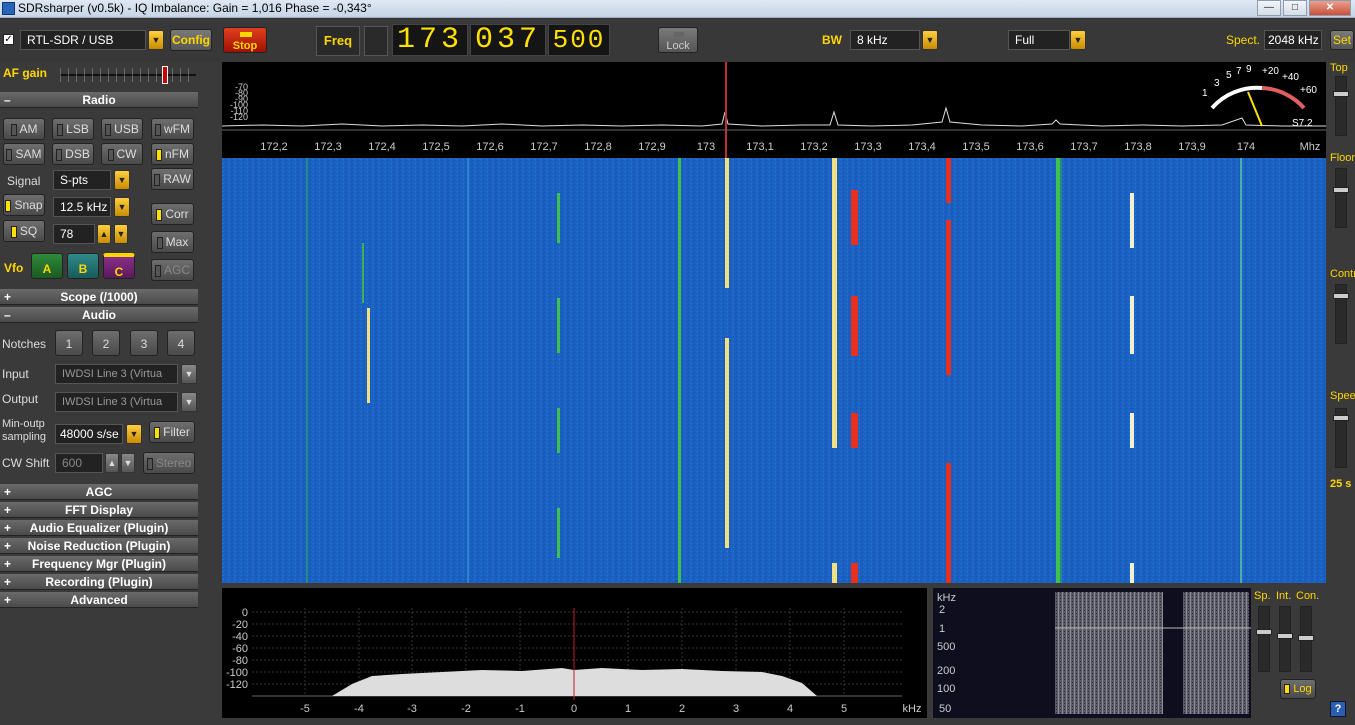  Describe the element at coordinates (122, 129) in the screenshot. I see `mode-usb-button: USB` at that location.